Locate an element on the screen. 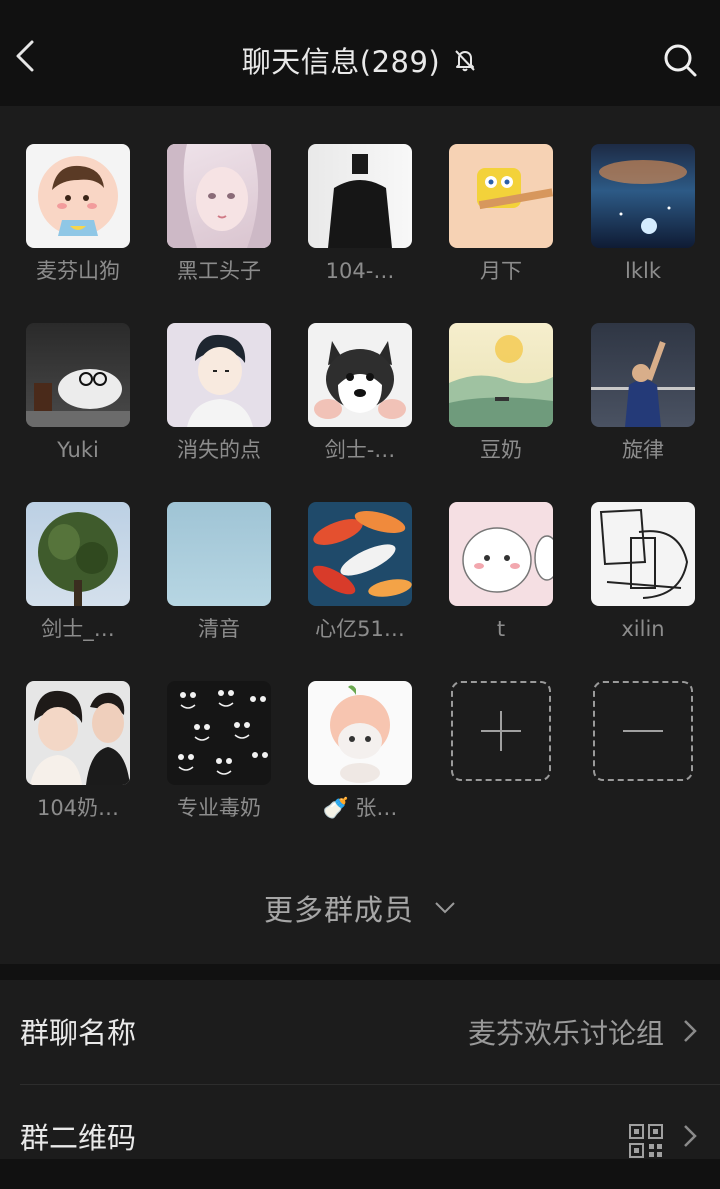 The height and width of the screenshot is (1189, 720). group-name-value: 麦芬欢乐讨论组 is located at coordinates (565, 1033).